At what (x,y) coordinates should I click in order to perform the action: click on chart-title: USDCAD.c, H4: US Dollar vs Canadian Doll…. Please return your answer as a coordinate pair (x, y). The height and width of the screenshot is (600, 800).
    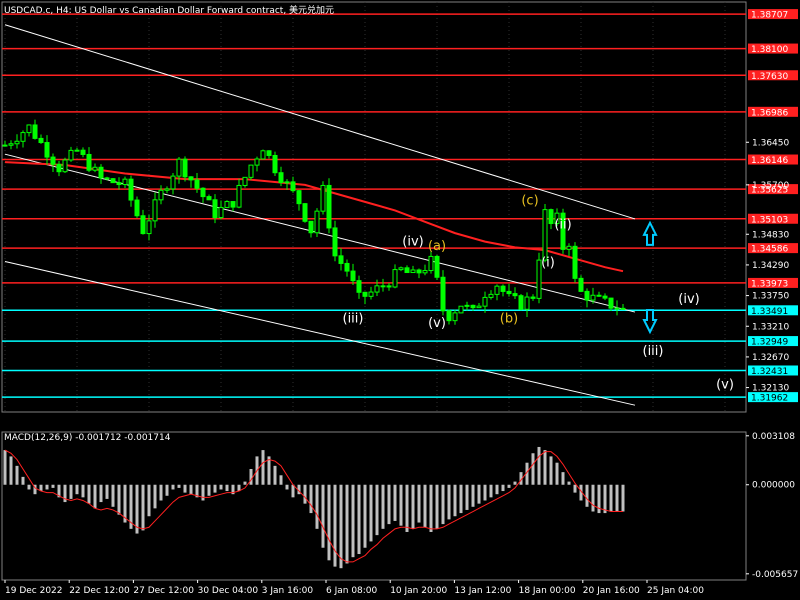
    Looking at the image, I should click on (169, 11).